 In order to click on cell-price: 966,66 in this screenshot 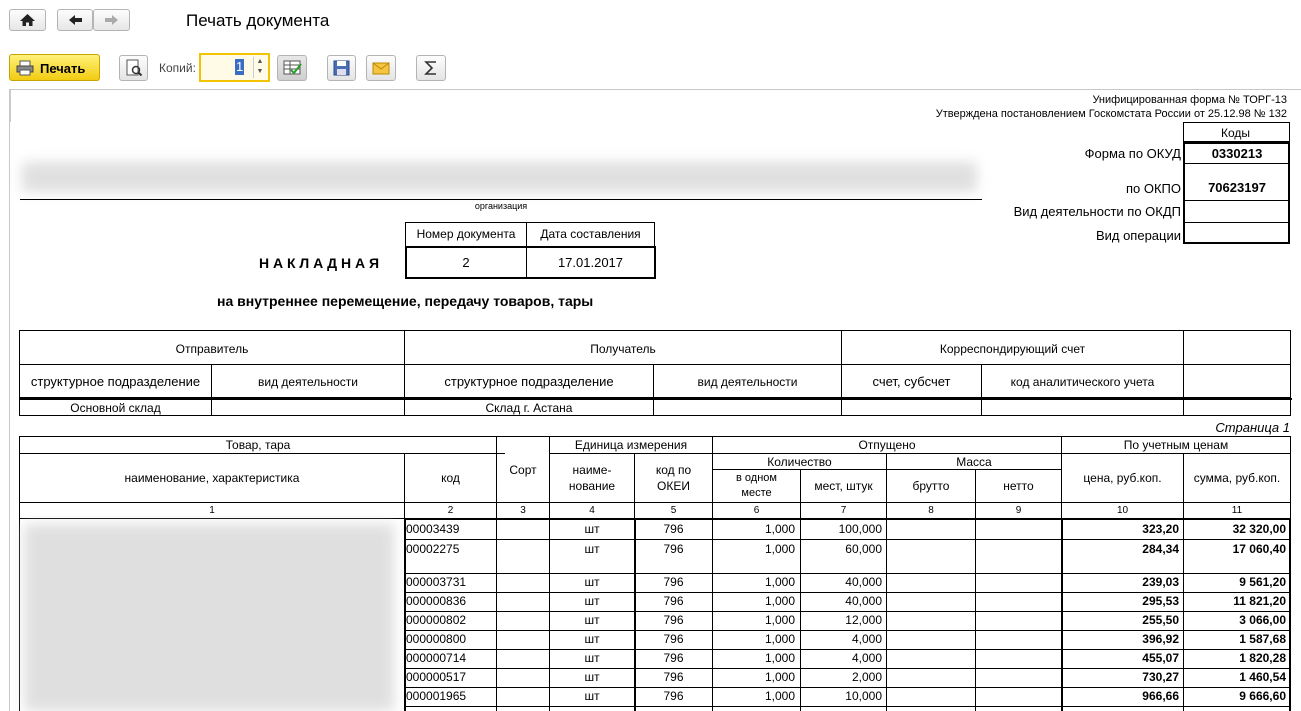, I will do `click(1160, 696)`.